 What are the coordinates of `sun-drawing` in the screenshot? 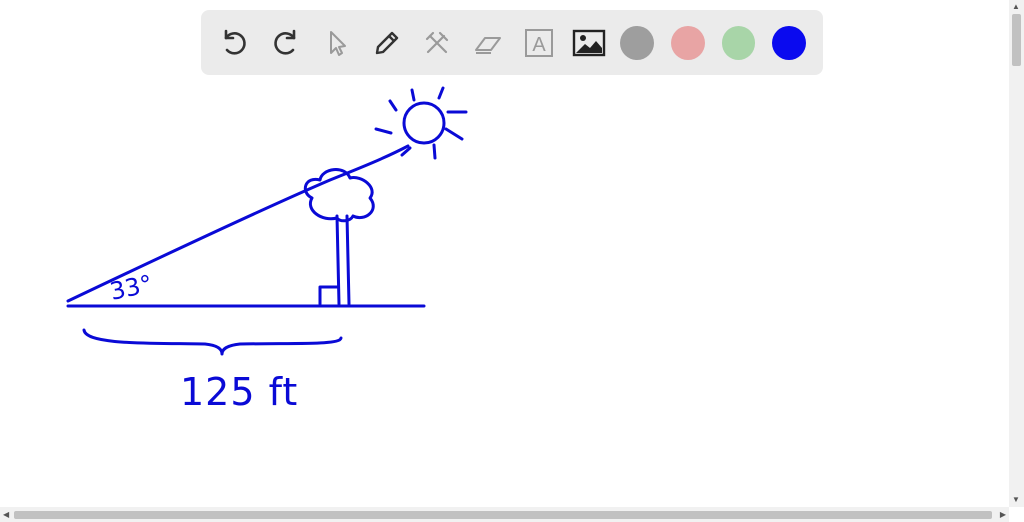 It's located at (424, 123).